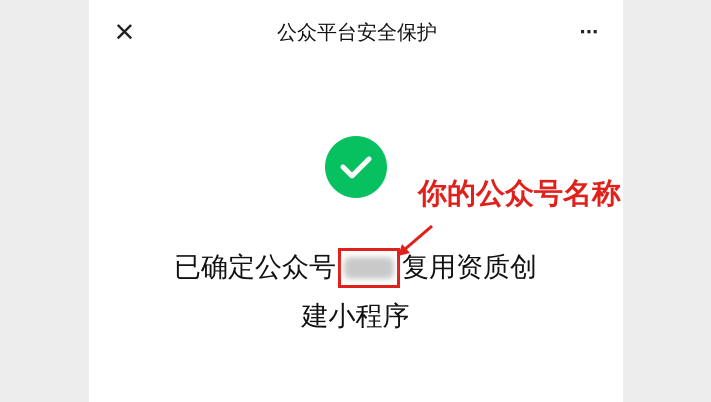 This screenshot has height=402, width=711. What do you see at coordinates (124, 32) in the screenshot?
I see `close-button: ×` at bounding box center [124, 32].